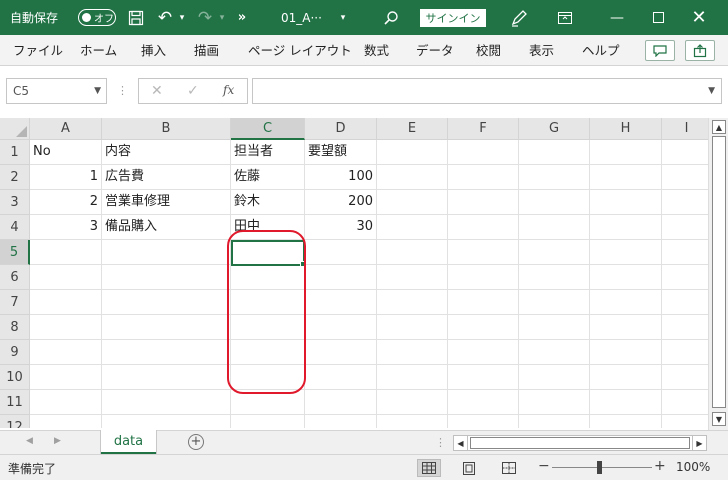 The image size is (728, 480). Describe the element at coordinates (196, 442) in the screenshot. I see `add-sheet-icon: +` at that location.